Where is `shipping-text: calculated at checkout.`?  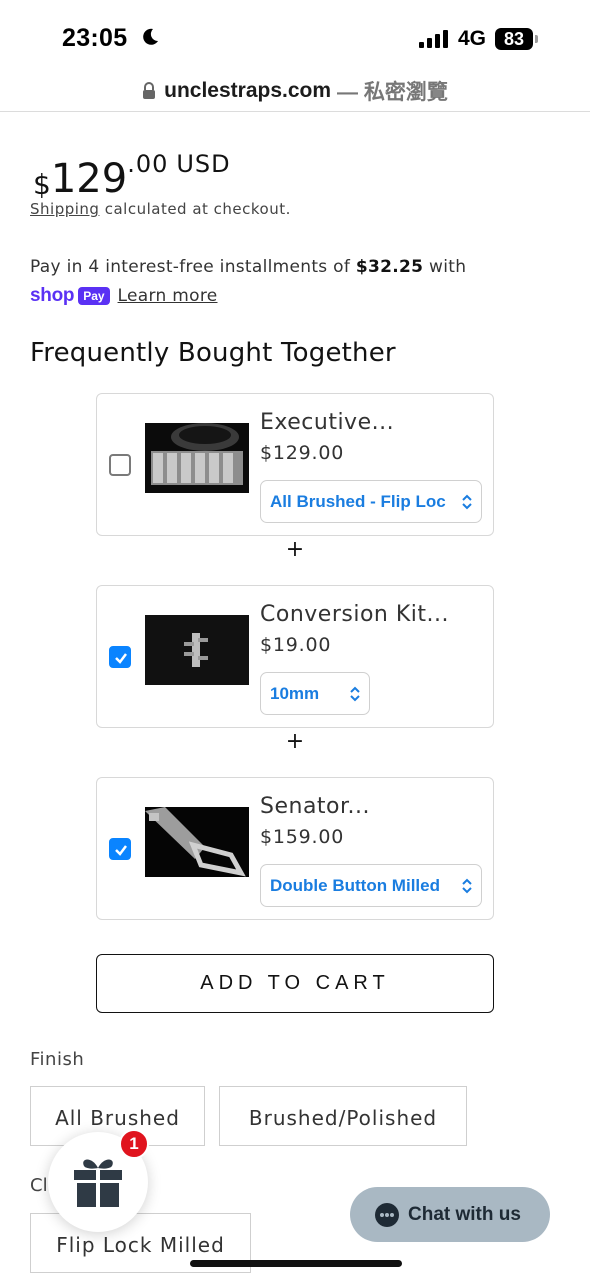 shipping-text: calculated at checkout. is located at coordinates (197, 209).